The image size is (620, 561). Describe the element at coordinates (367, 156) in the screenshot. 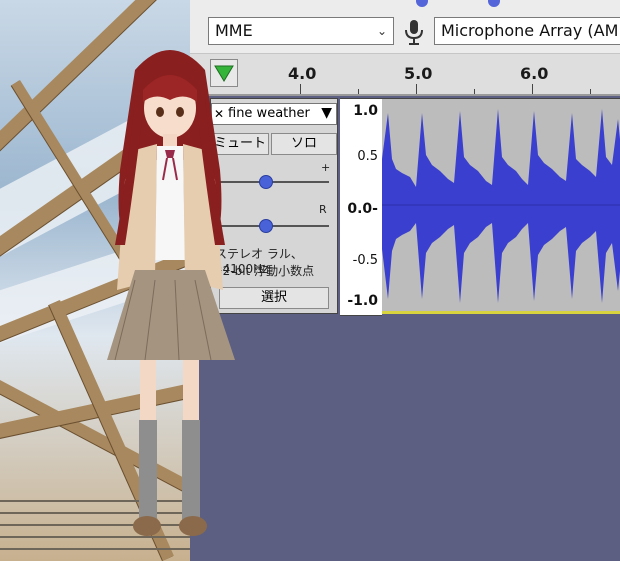

I see `scale-label: 0.5` at that location.